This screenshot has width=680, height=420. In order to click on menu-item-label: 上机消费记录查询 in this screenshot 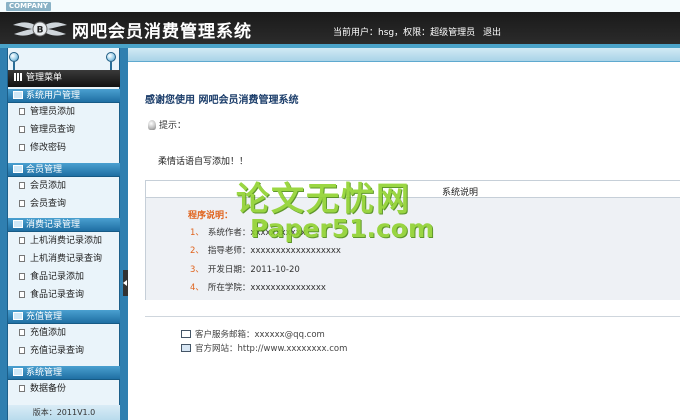, I will do `click(66, 259)`.